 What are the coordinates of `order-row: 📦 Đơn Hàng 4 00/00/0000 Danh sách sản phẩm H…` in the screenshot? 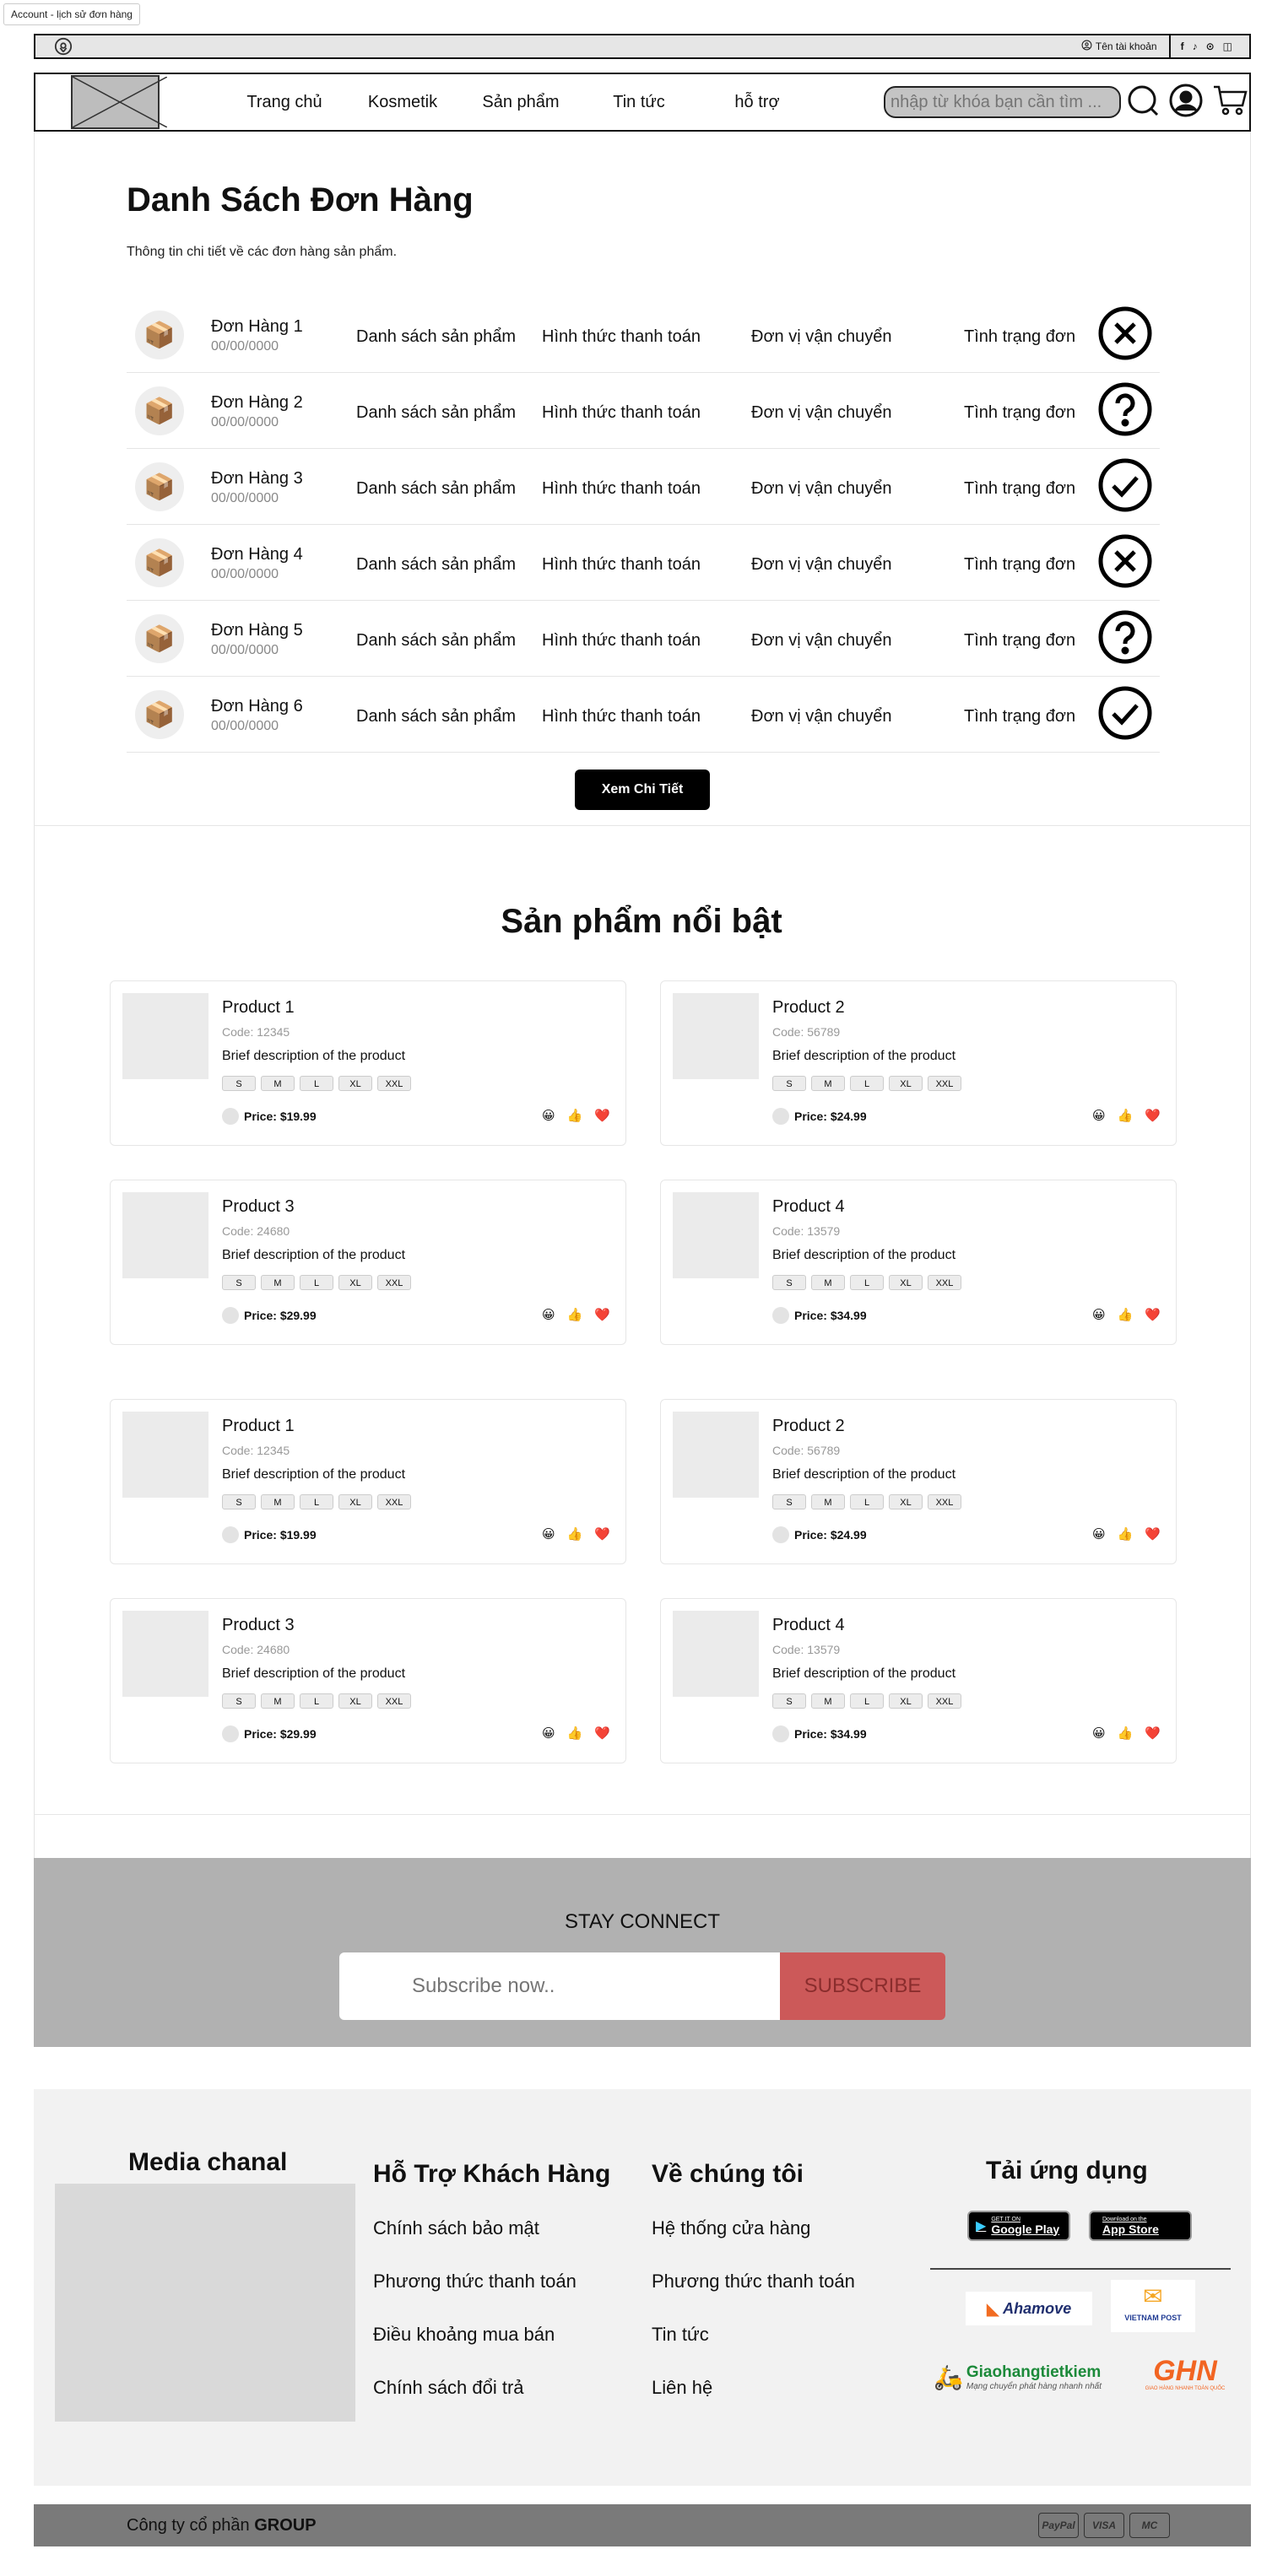 It's located at (643, 563).